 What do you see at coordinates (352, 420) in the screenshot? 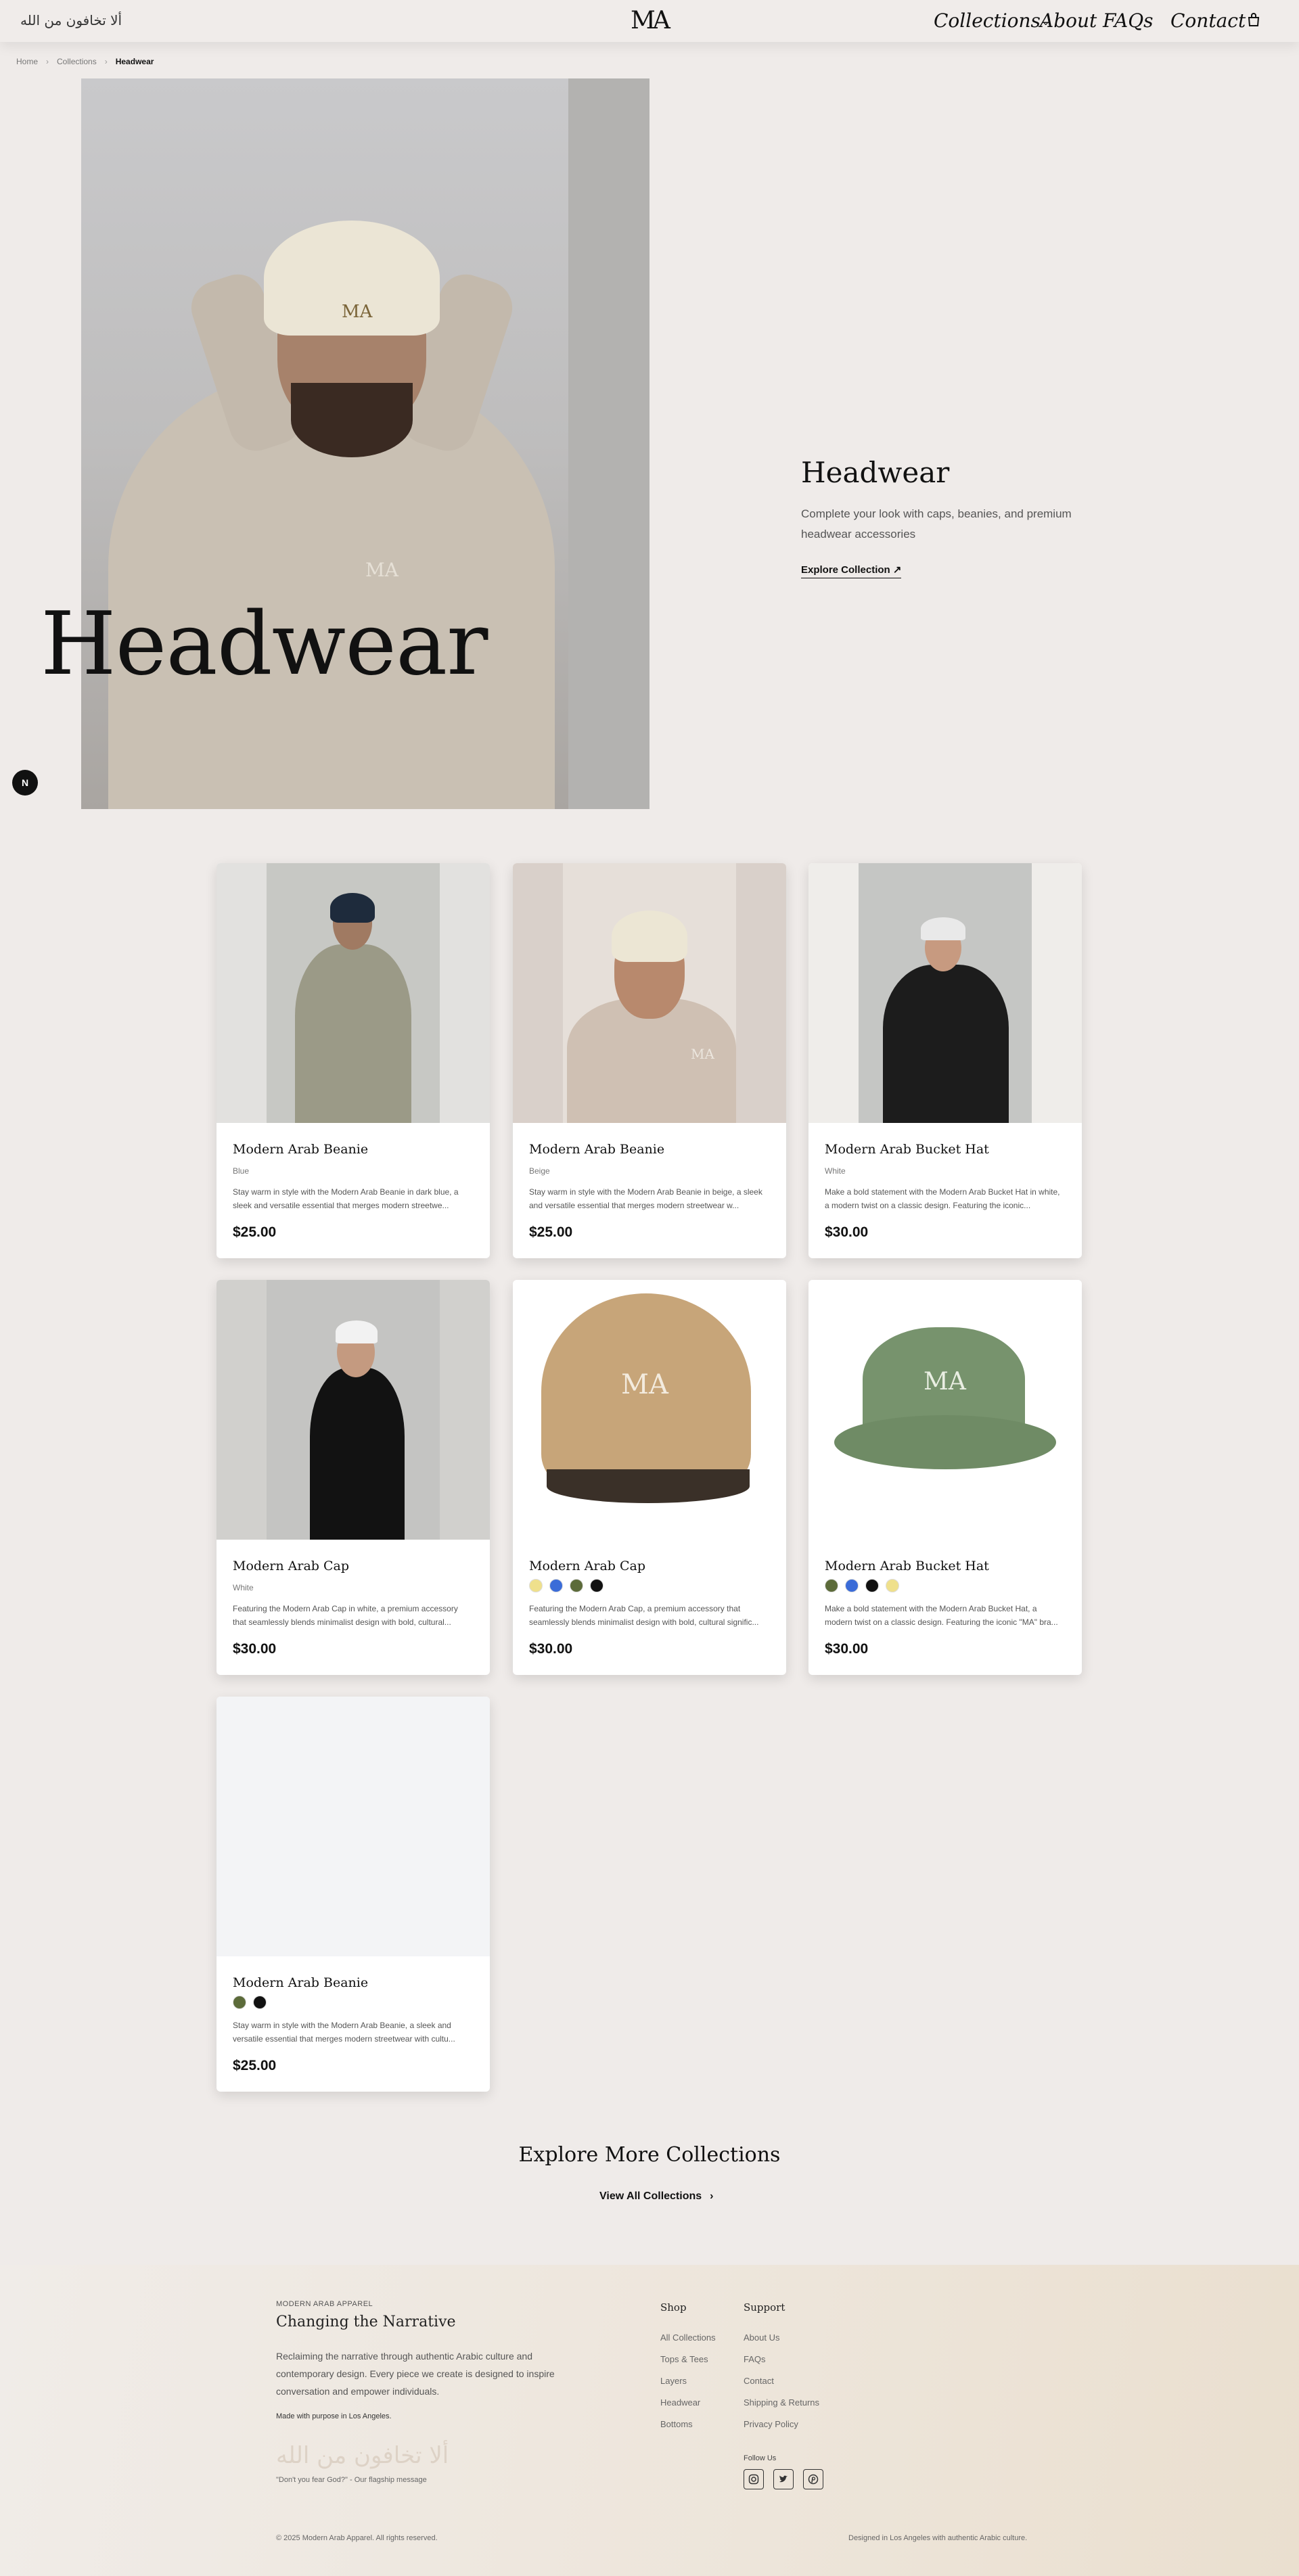
I see `hero-beard` at bounding box center [352, 420].